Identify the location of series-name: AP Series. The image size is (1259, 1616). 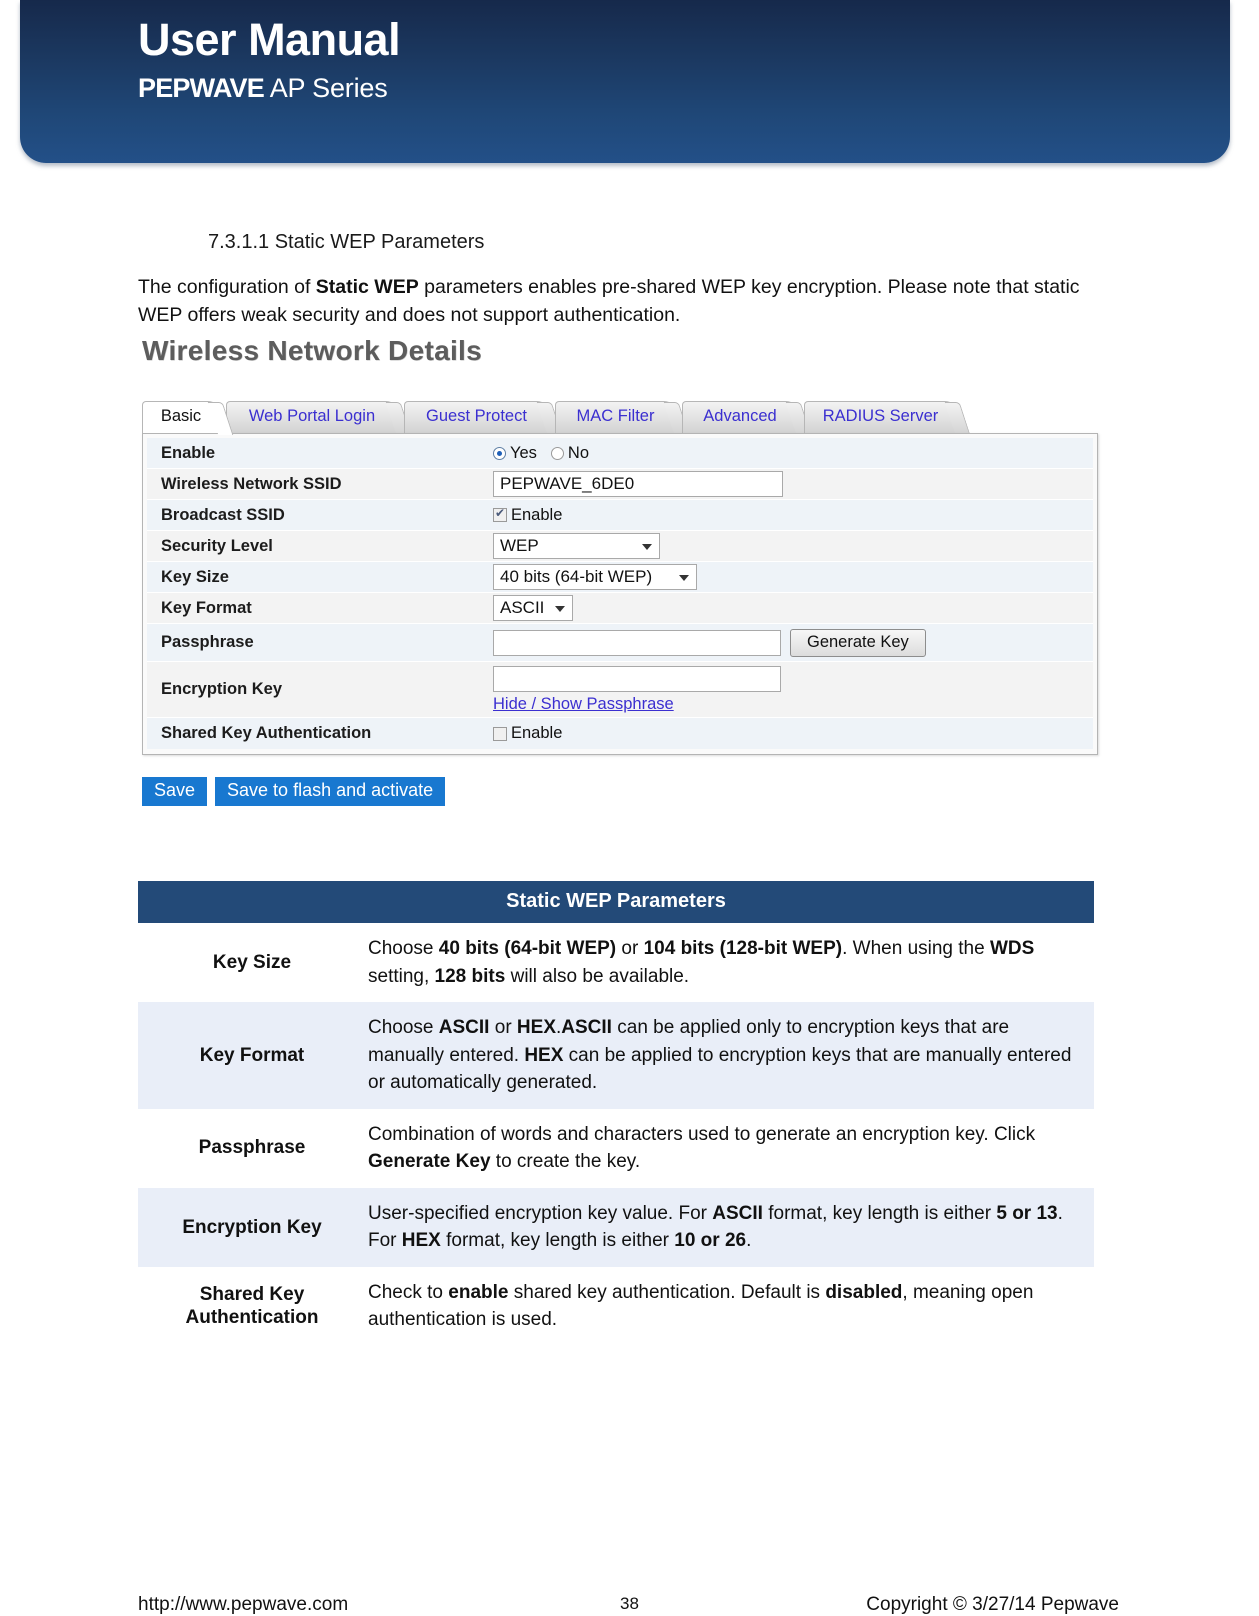
(325, 87).